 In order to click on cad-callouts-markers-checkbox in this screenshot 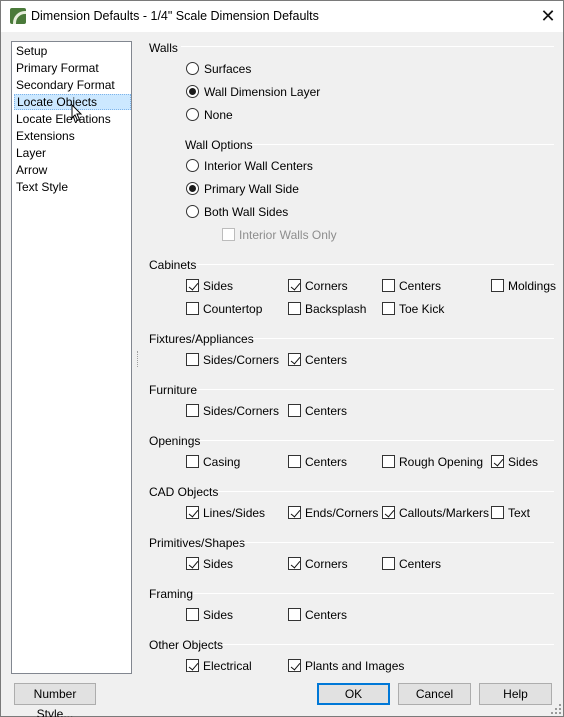, I will do `click(388, 512)`.